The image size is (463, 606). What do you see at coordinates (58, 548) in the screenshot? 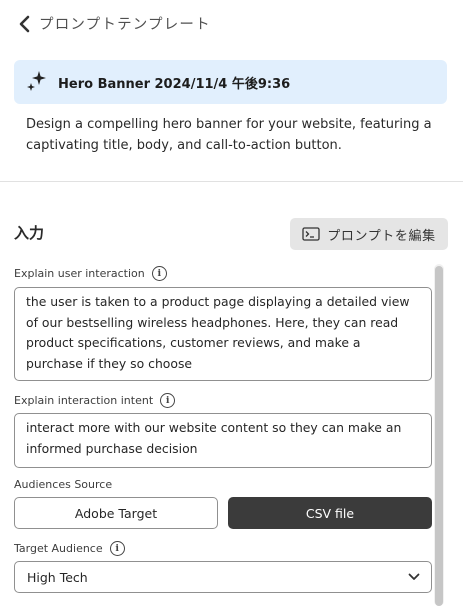
I see `target-audience-label-text: Target Audience` at bounding box center [58, 548].